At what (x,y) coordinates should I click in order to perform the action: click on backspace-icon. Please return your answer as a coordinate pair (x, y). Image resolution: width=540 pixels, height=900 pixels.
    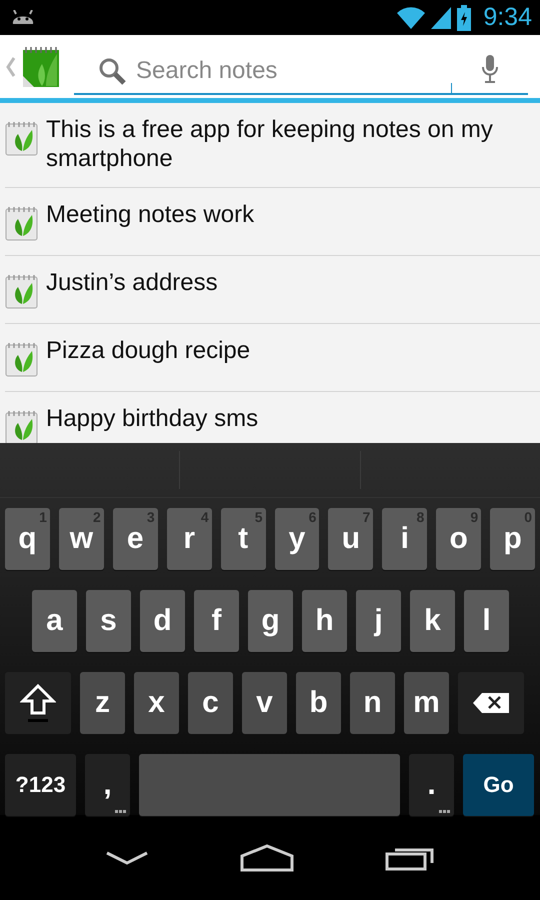
    Looking at the image, I should click on (491, 703).